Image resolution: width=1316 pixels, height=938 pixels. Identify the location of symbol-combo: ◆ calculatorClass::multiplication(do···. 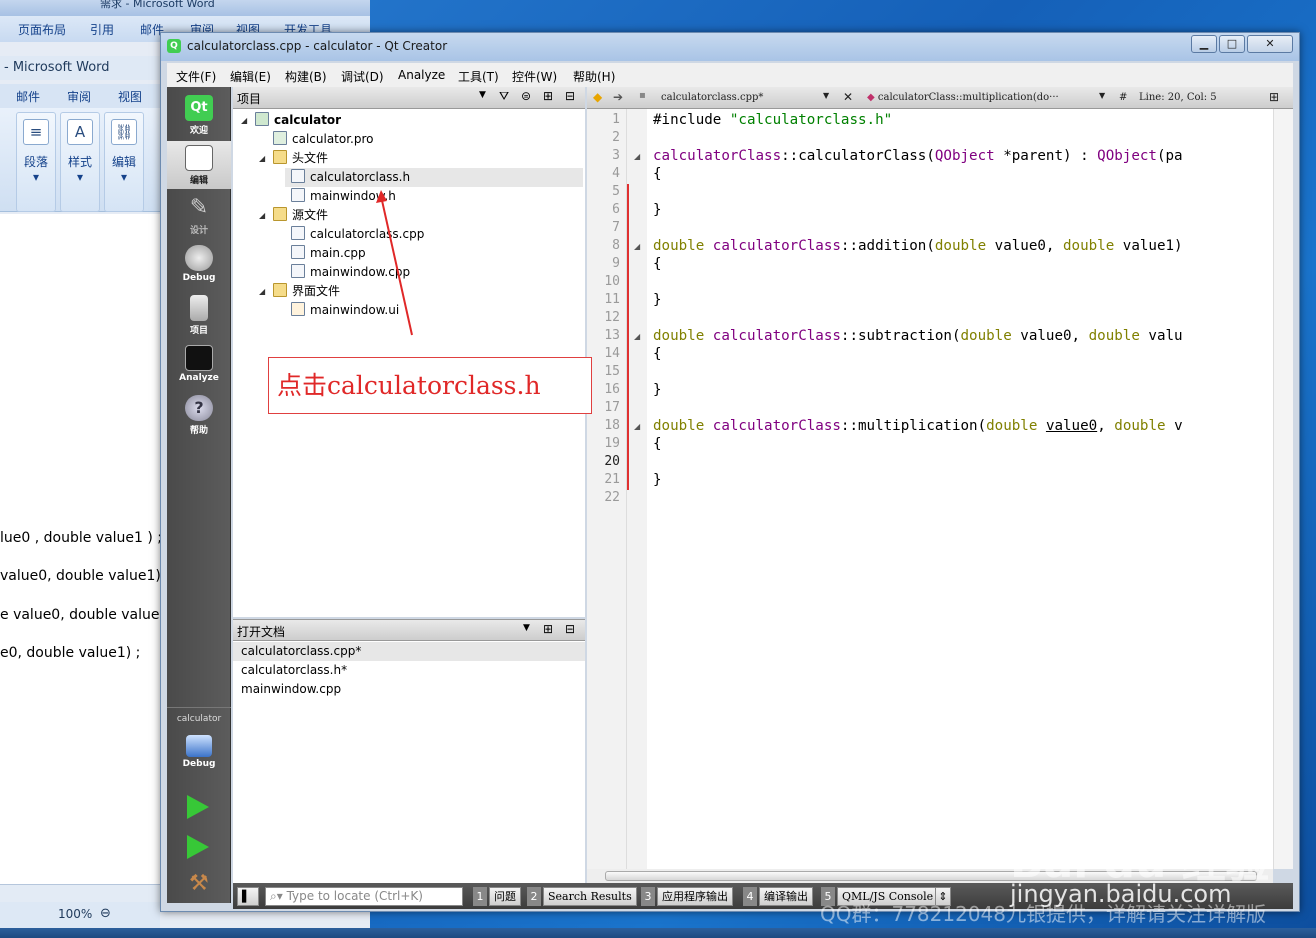
(963, 97).